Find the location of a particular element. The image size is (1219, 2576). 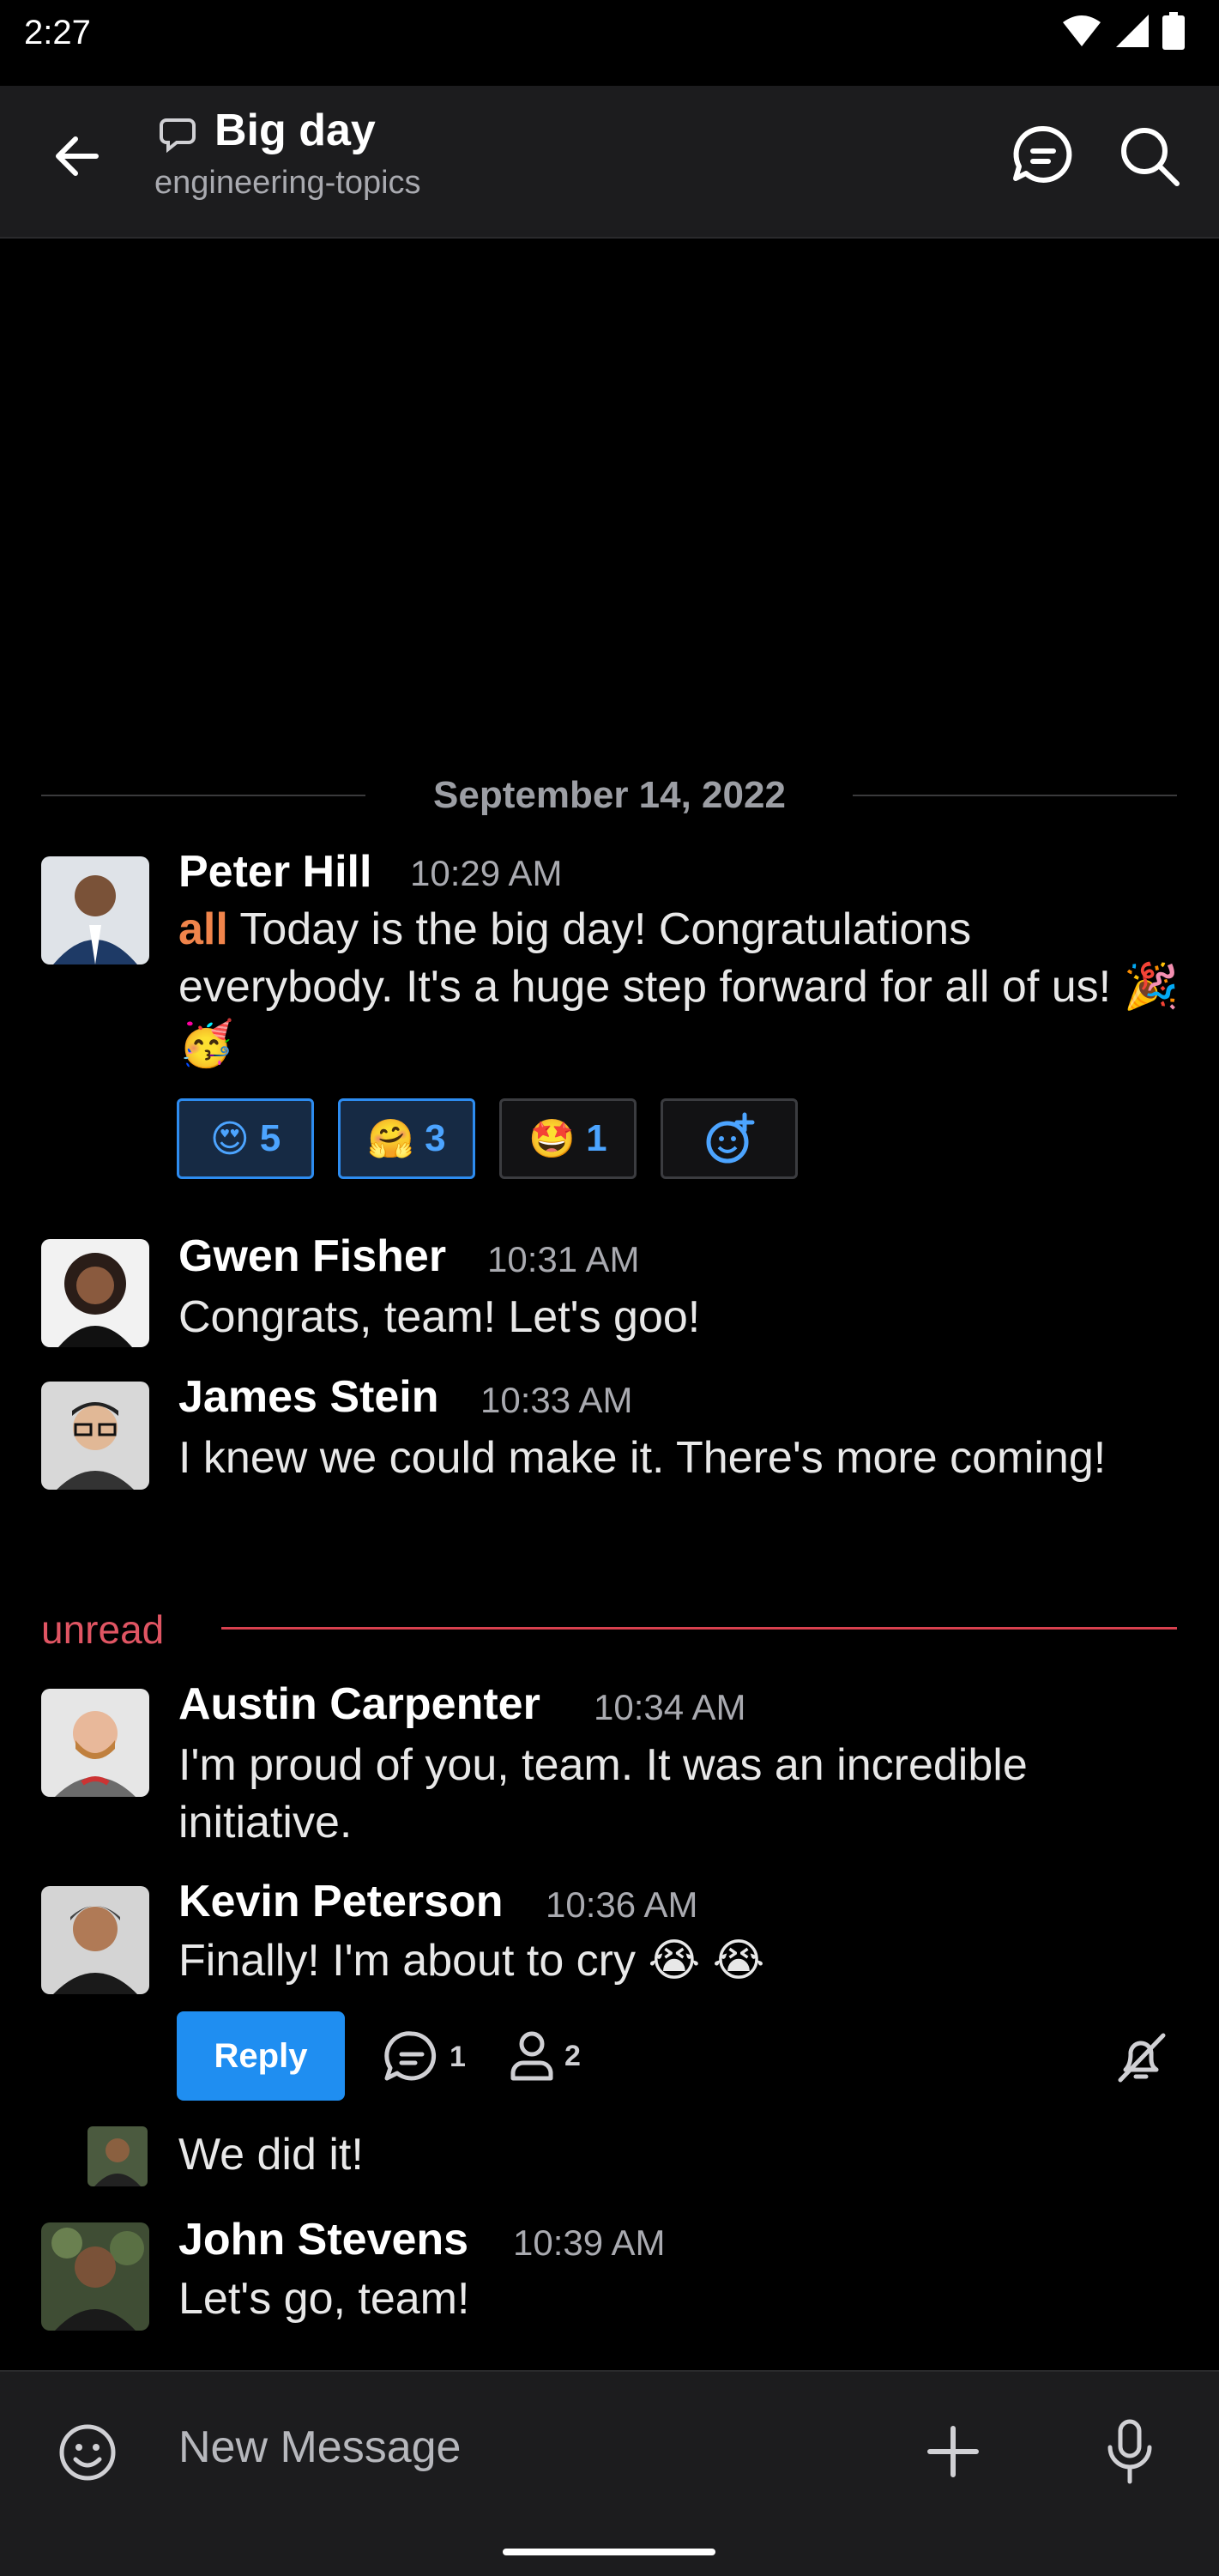

status-time: 2:27 is located at coordinates (57, 32).